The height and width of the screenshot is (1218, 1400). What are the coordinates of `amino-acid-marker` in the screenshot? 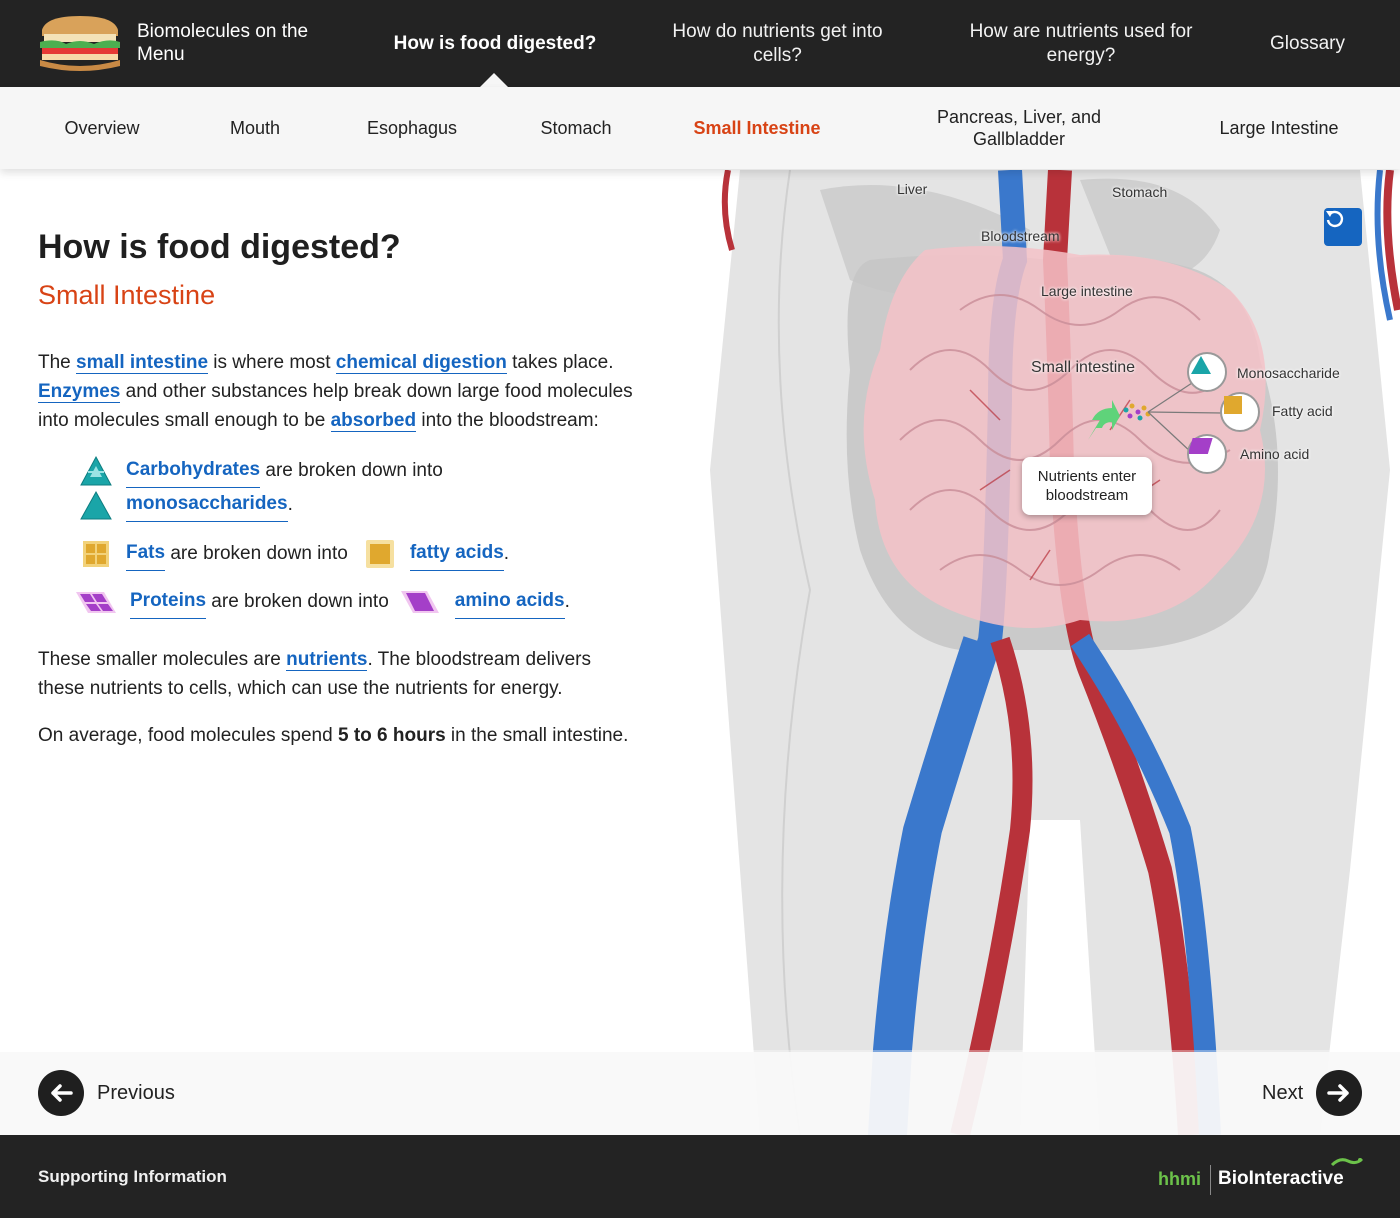 It's located at (1207, 454).